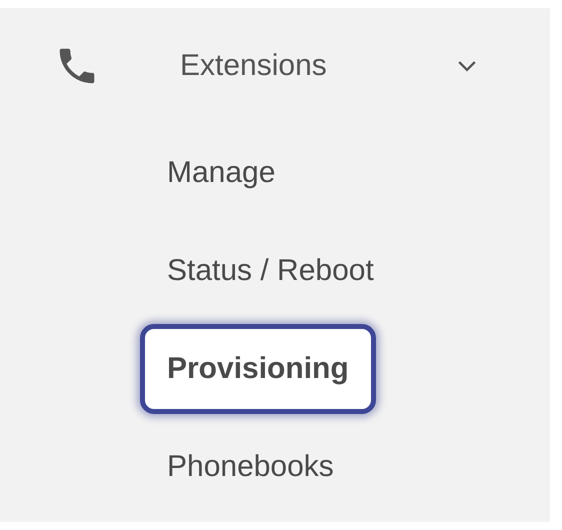  I want to click on menu-item: Phonebooks, so click(250, 467).